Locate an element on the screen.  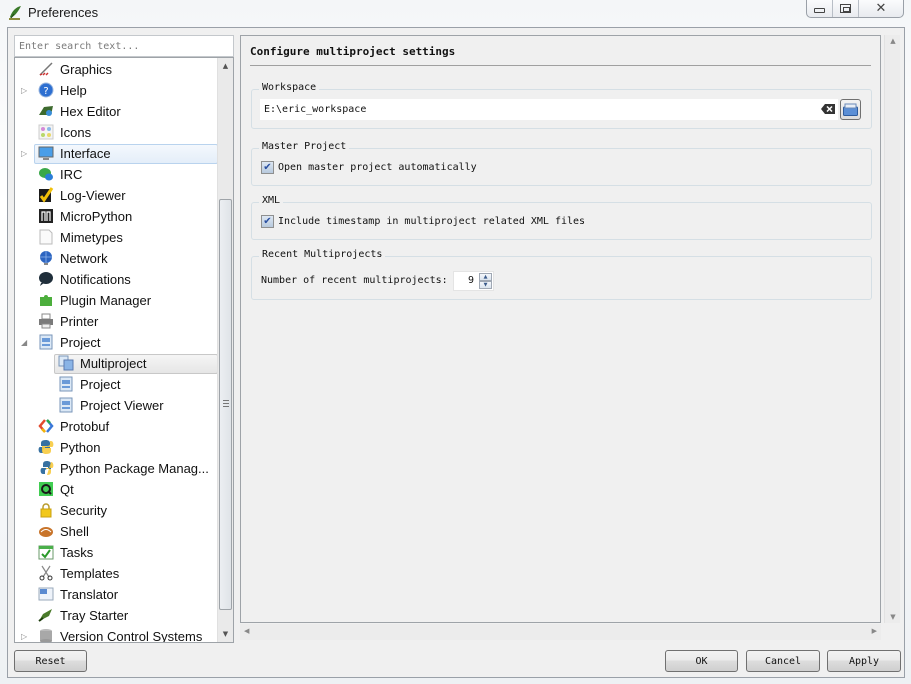
tree-item-label: Multiproject is located at coordinates (113, 363).